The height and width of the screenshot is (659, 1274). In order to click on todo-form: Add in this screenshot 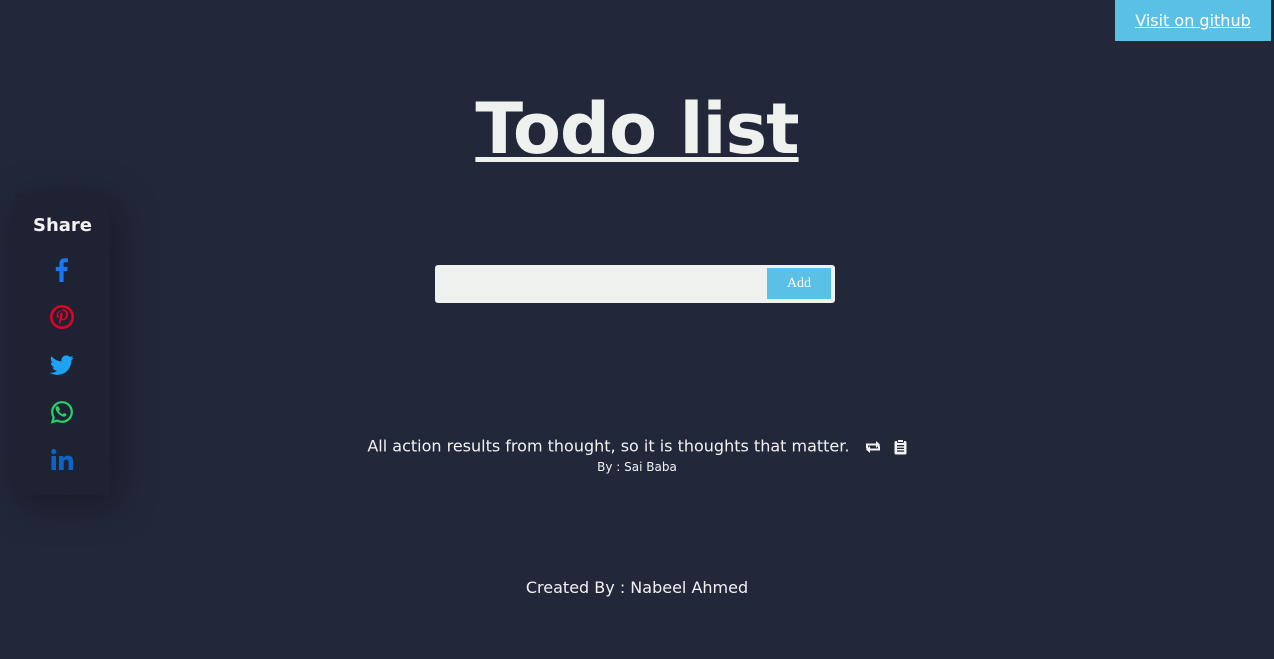, I will do `click(635, 284)`.